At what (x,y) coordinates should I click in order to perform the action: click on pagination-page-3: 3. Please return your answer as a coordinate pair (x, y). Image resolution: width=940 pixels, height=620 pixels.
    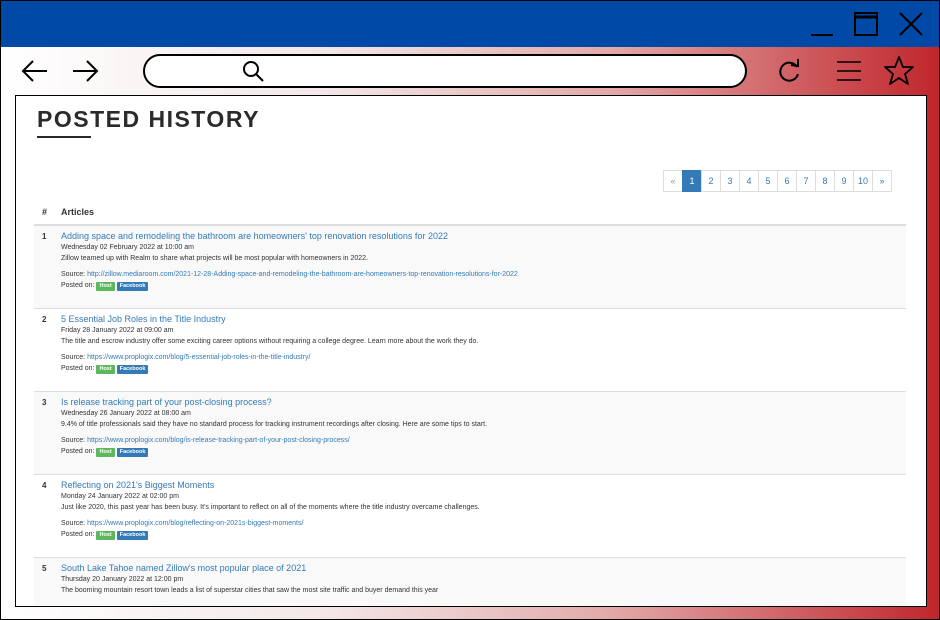
    Looking at the image, I should click on (730, 181).